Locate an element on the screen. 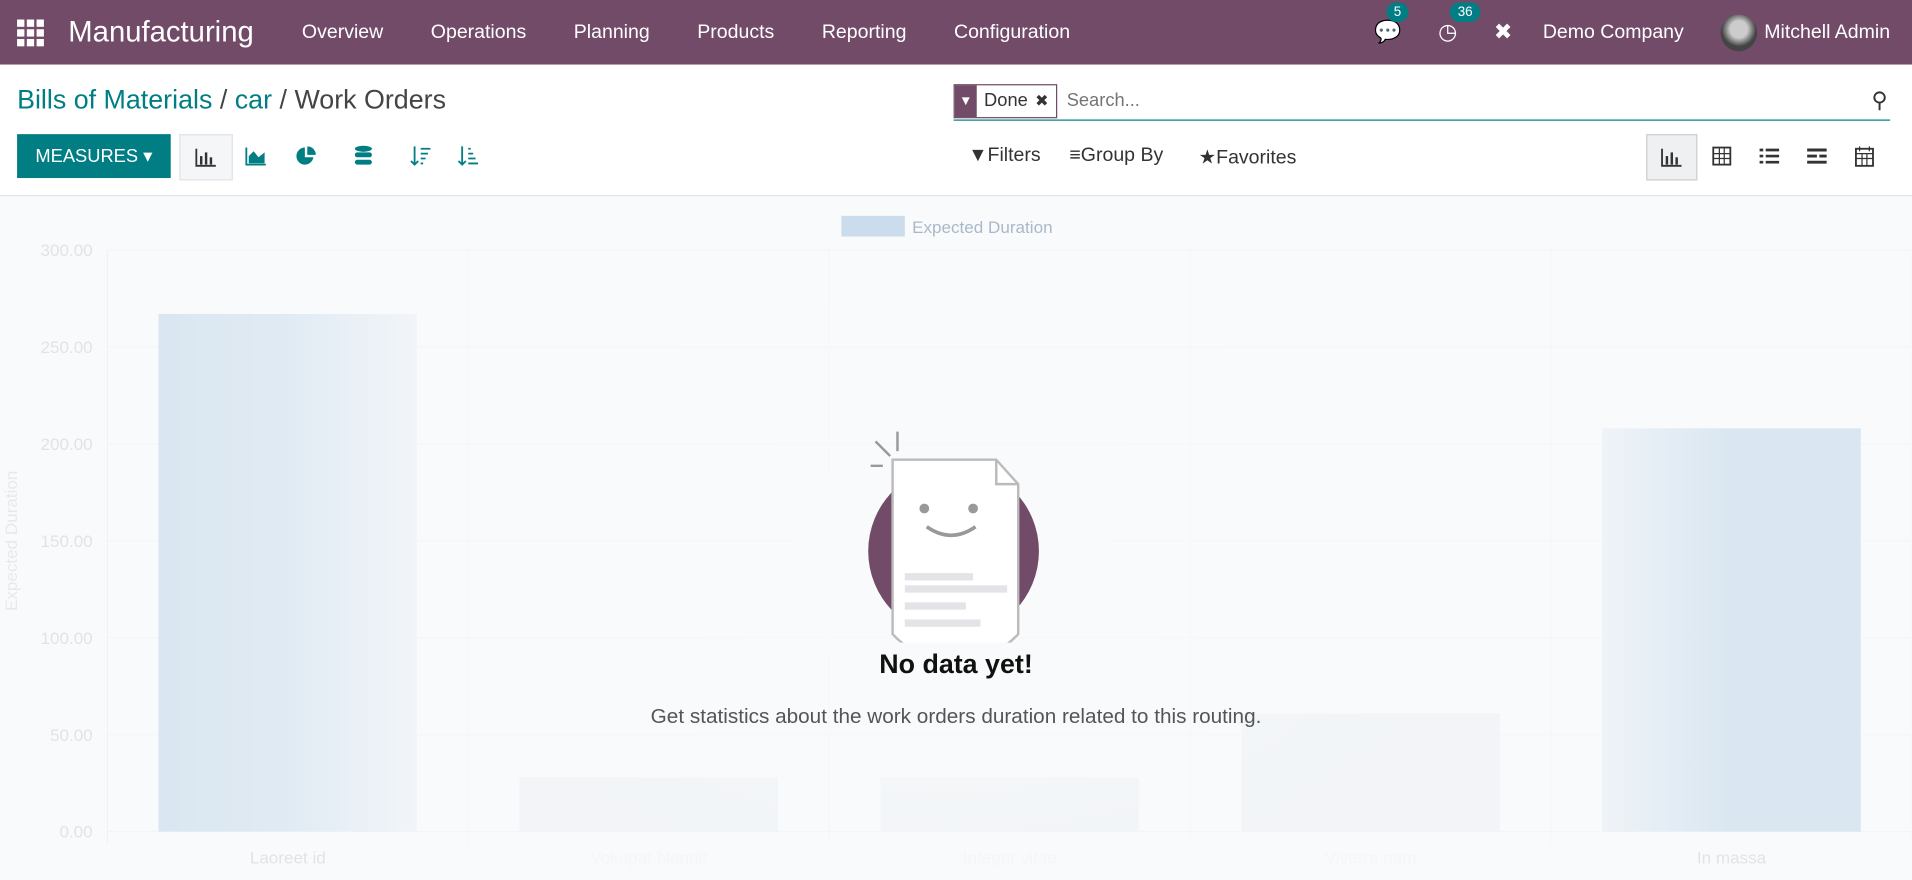 The width and height of the screenshot is (1912, 880). menu-configuration: Configuration is located at coordinates (1012, 32).